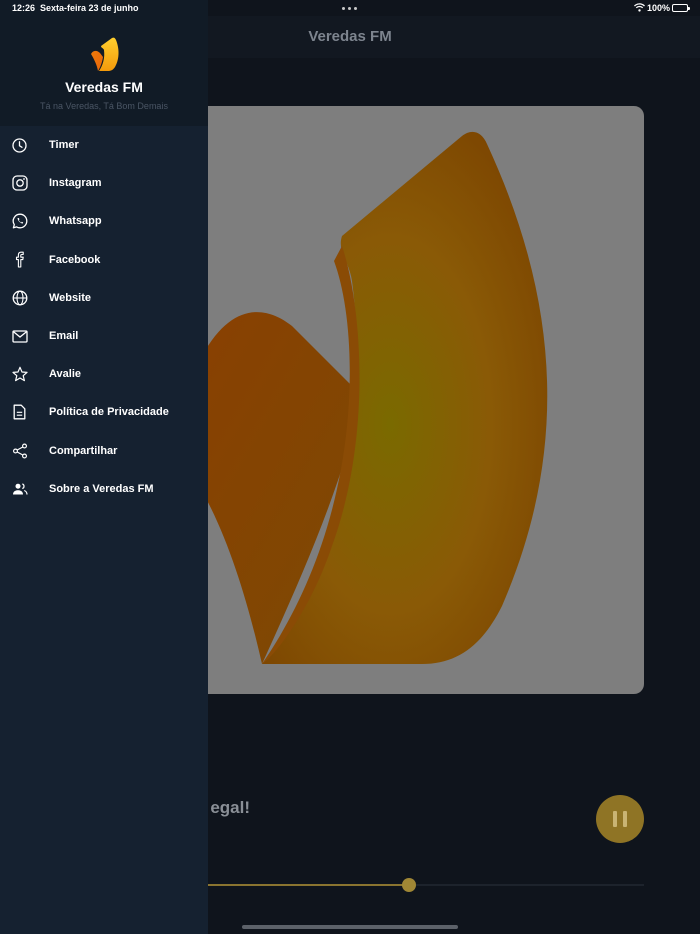  I want to click on menu-item-label: Website, so click(70, 297).